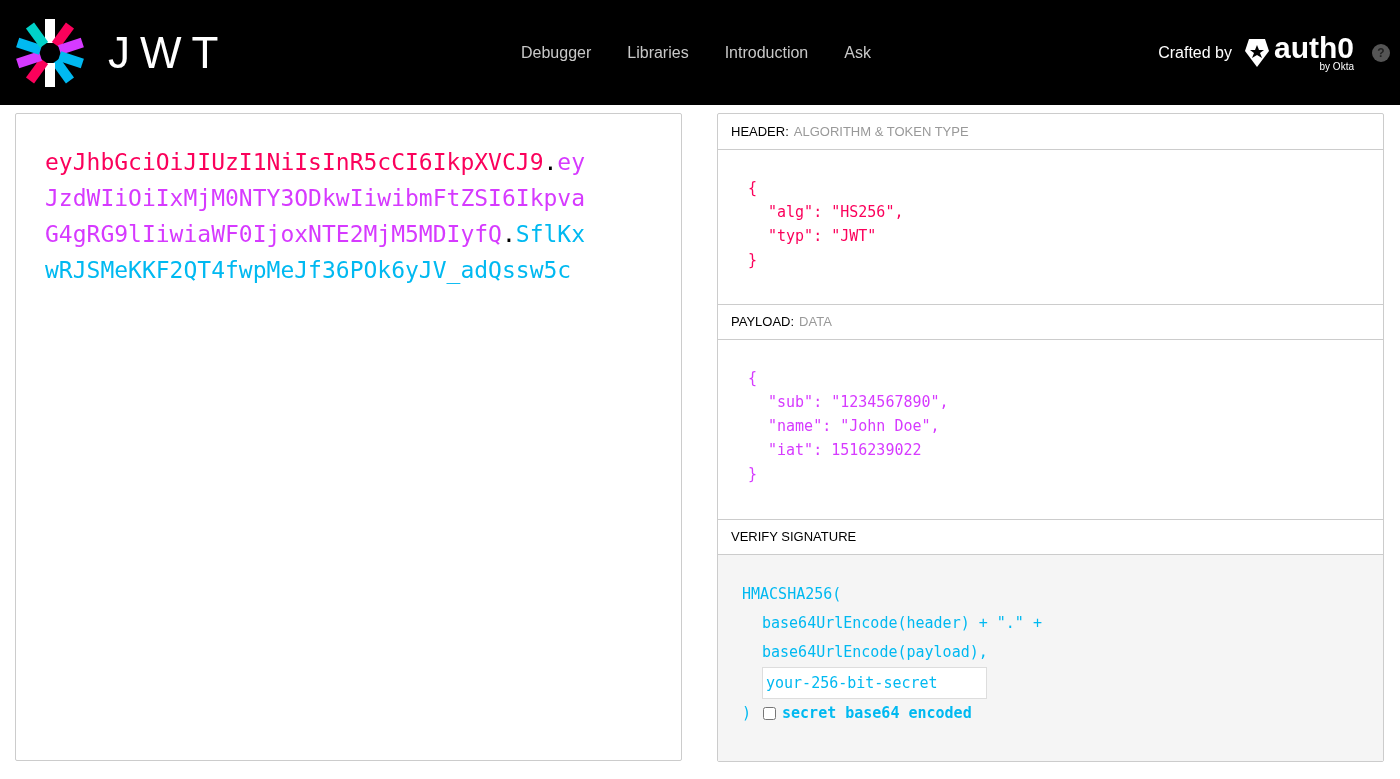  What do you see at coordinates (822, 236) in the screenshot?
I see `json-line: "typ": "JWT"` at bounding box center [822, 236].